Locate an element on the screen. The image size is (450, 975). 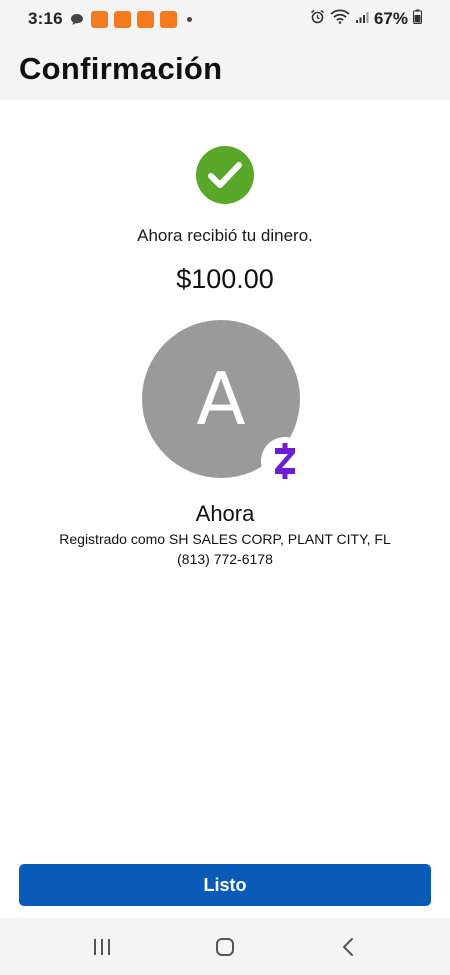
success-check-icon is located at coordinates (225, 175).